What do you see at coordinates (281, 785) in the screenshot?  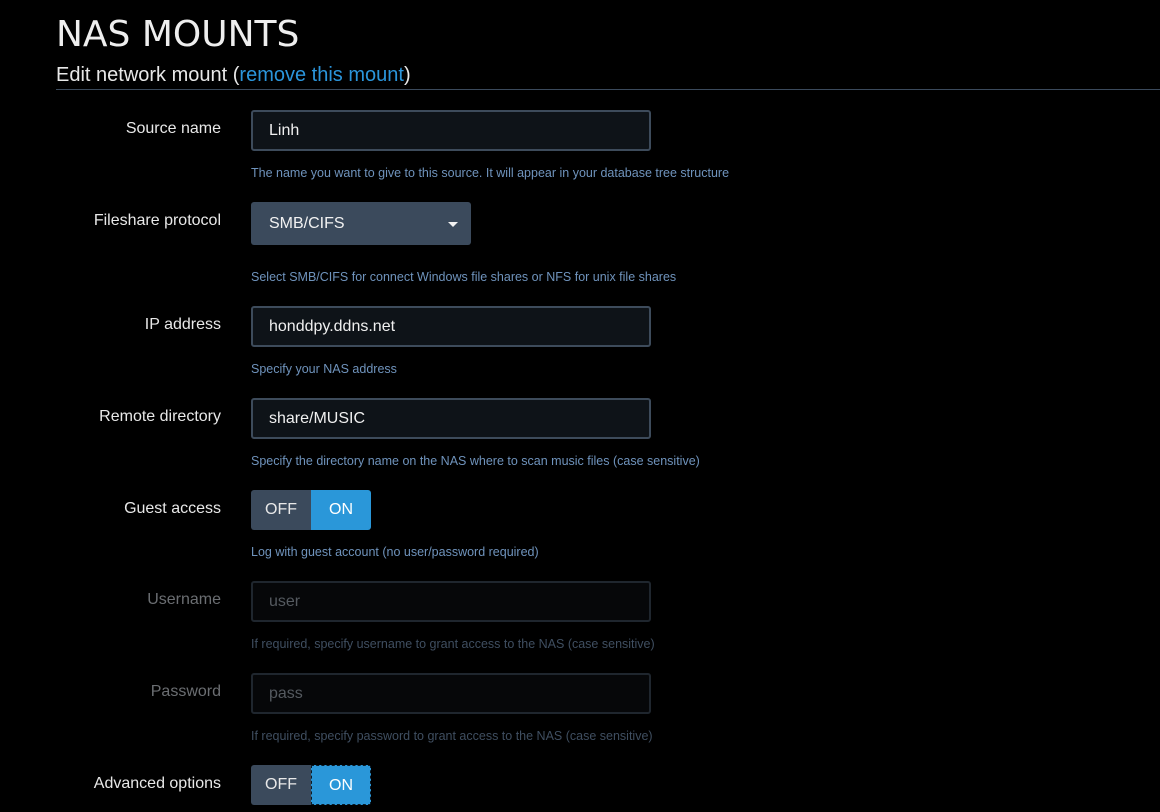 I see `advanced-options-off-option: OFF` at bounding box center [281, 785].